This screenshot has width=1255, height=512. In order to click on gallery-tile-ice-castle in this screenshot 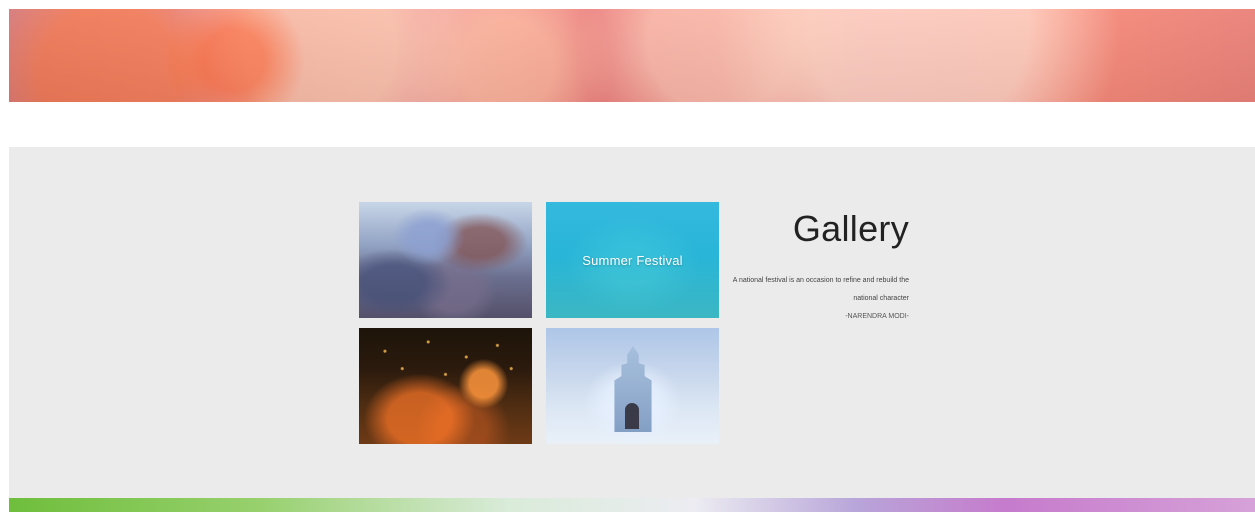, I will do `click(632, 386)`.